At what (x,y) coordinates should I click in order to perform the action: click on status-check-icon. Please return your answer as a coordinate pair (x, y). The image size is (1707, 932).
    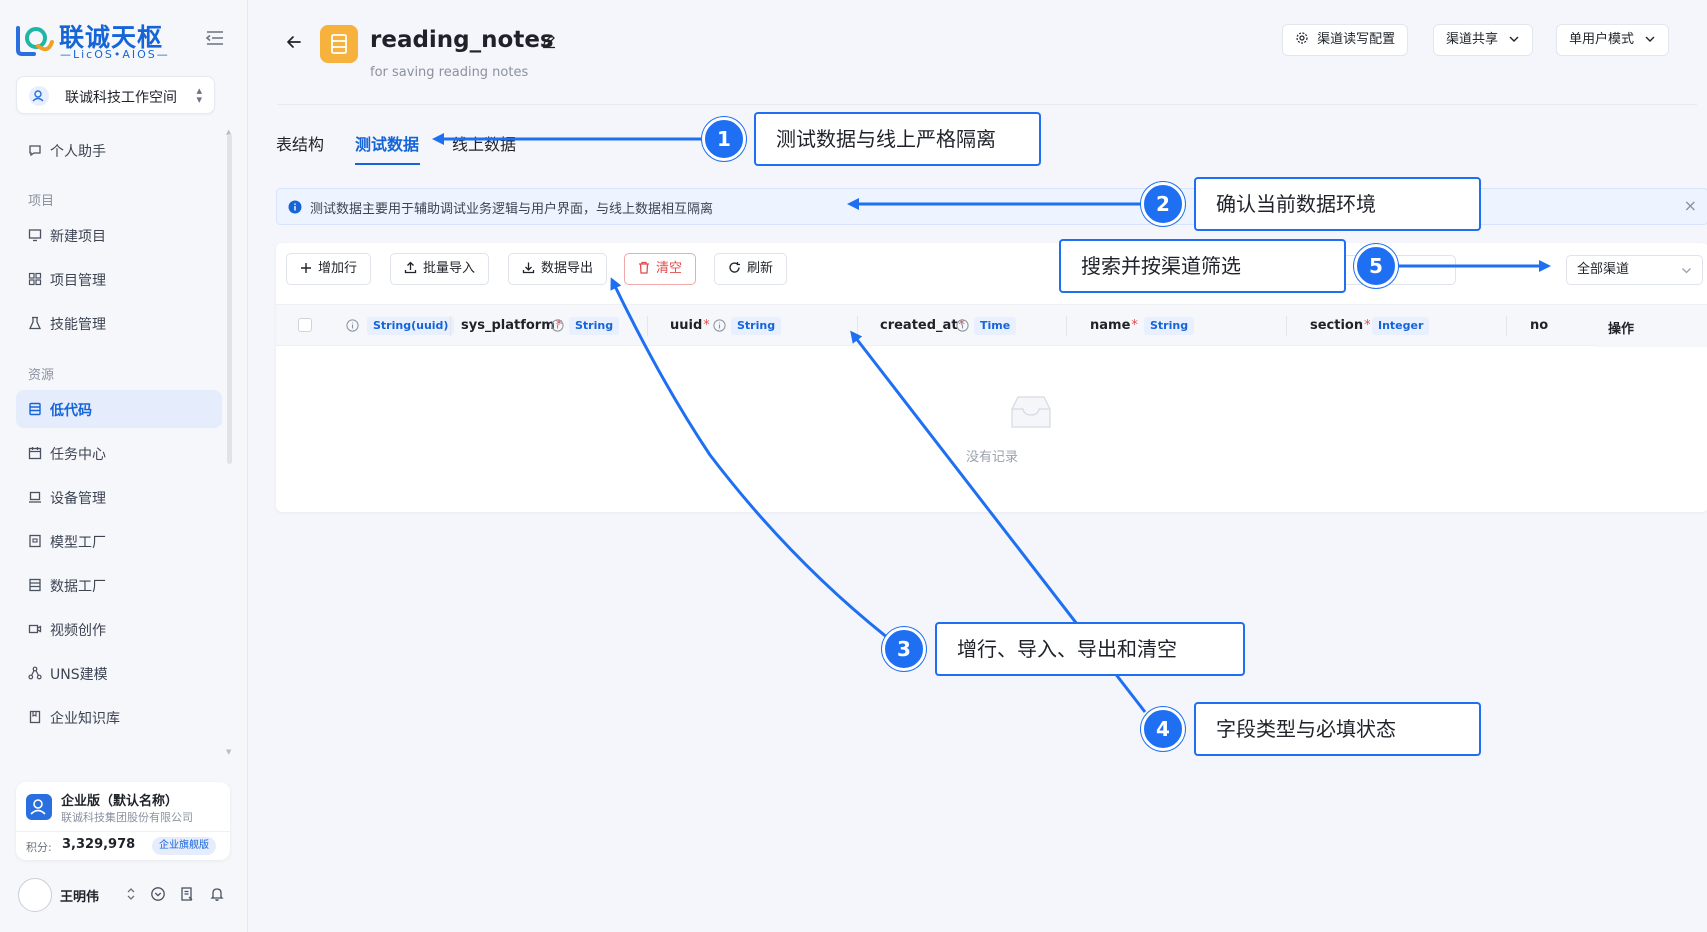
    Looking at the image, I should click on (158, 894).